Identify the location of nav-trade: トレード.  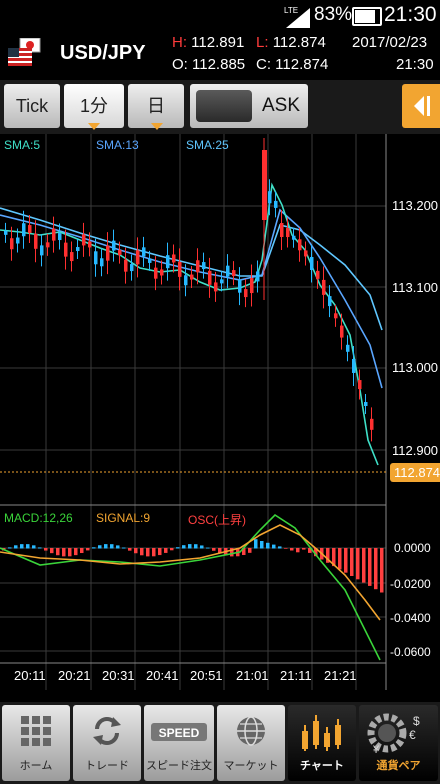
(107, 743).